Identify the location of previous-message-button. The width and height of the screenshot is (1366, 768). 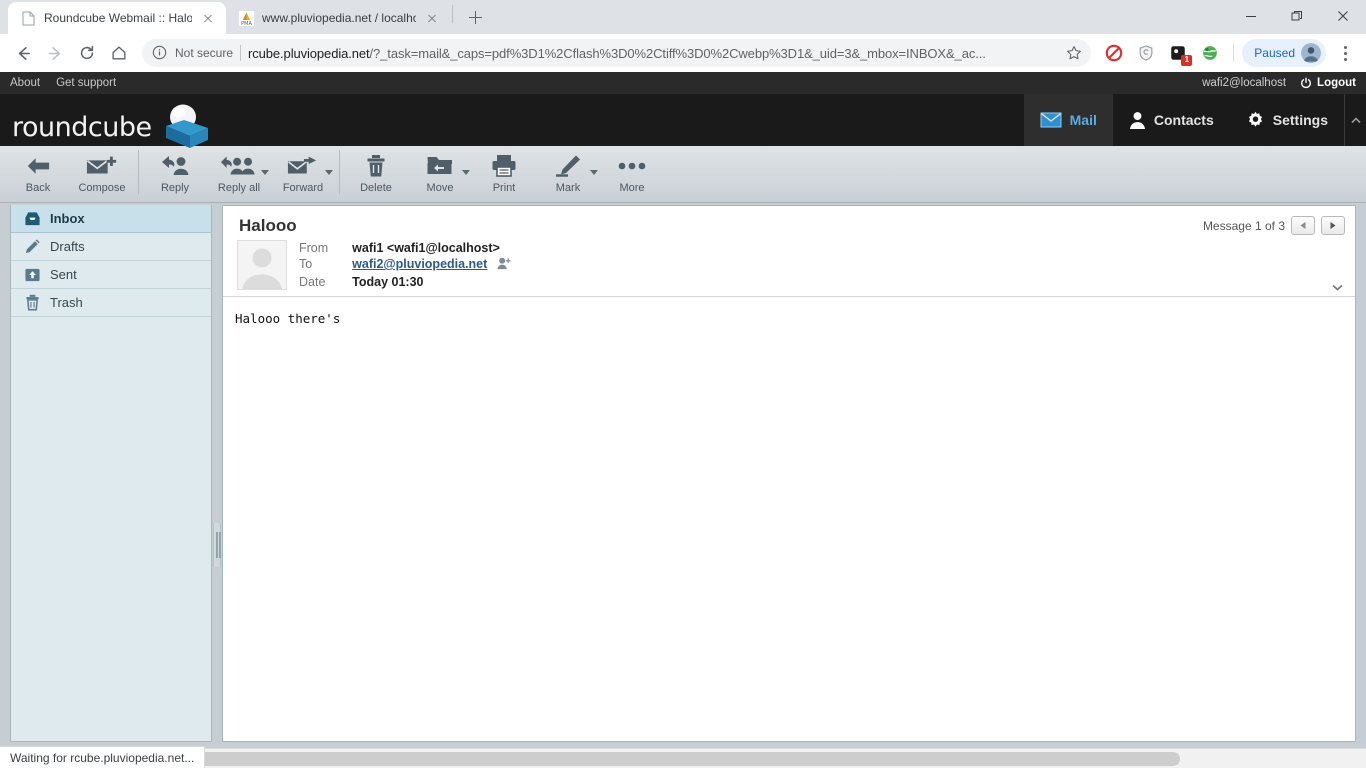
(1303, 225).